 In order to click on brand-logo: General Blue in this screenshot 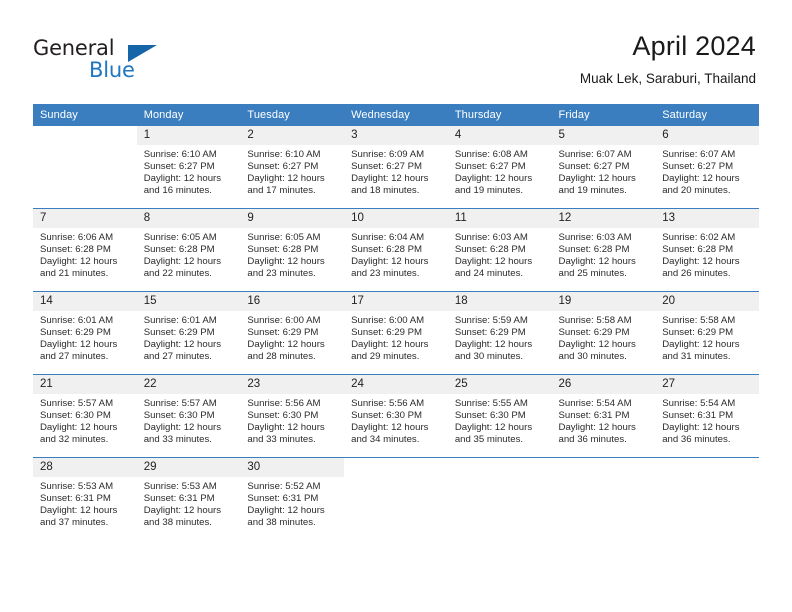, I will do `click(133, 61)`.